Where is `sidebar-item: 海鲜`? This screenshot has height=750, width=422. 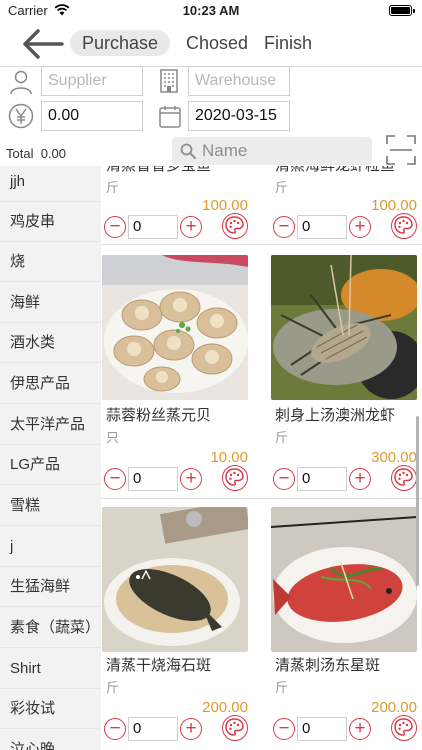 sidebar-item: 海鲜 is located at coordinates (50, 303).